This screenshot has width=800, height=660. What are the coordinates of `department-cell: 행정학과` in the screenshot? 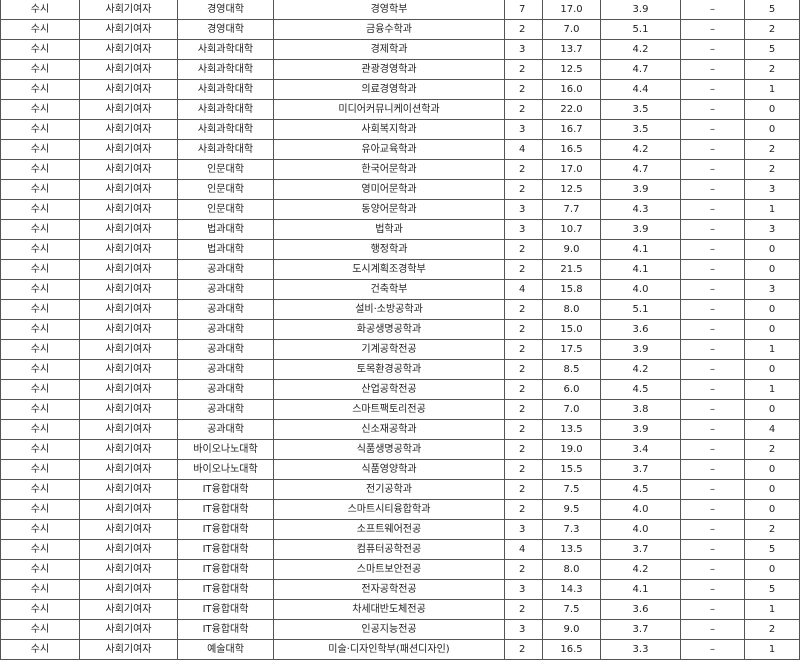 It's located at (389, 249).